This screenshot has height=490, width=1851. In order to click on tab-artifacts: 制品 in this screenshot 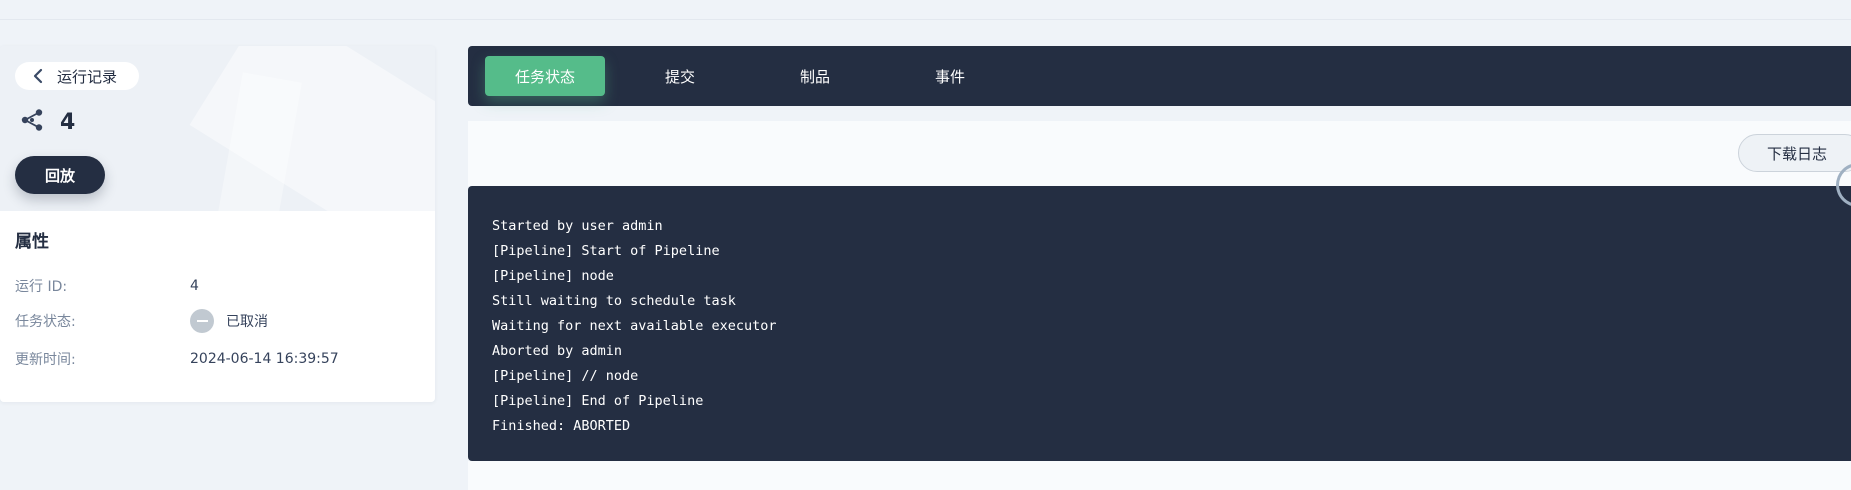, I will do `click(815, 76)`.